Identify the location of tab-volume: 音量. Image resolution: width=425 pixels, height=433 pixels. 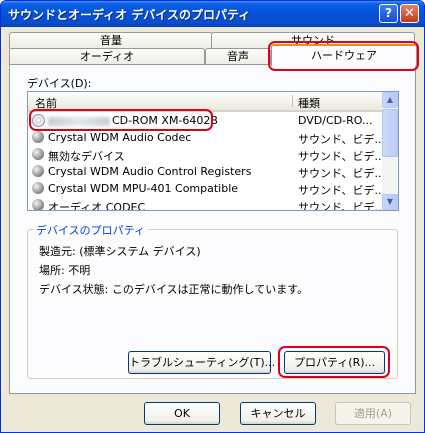
(111, 40).